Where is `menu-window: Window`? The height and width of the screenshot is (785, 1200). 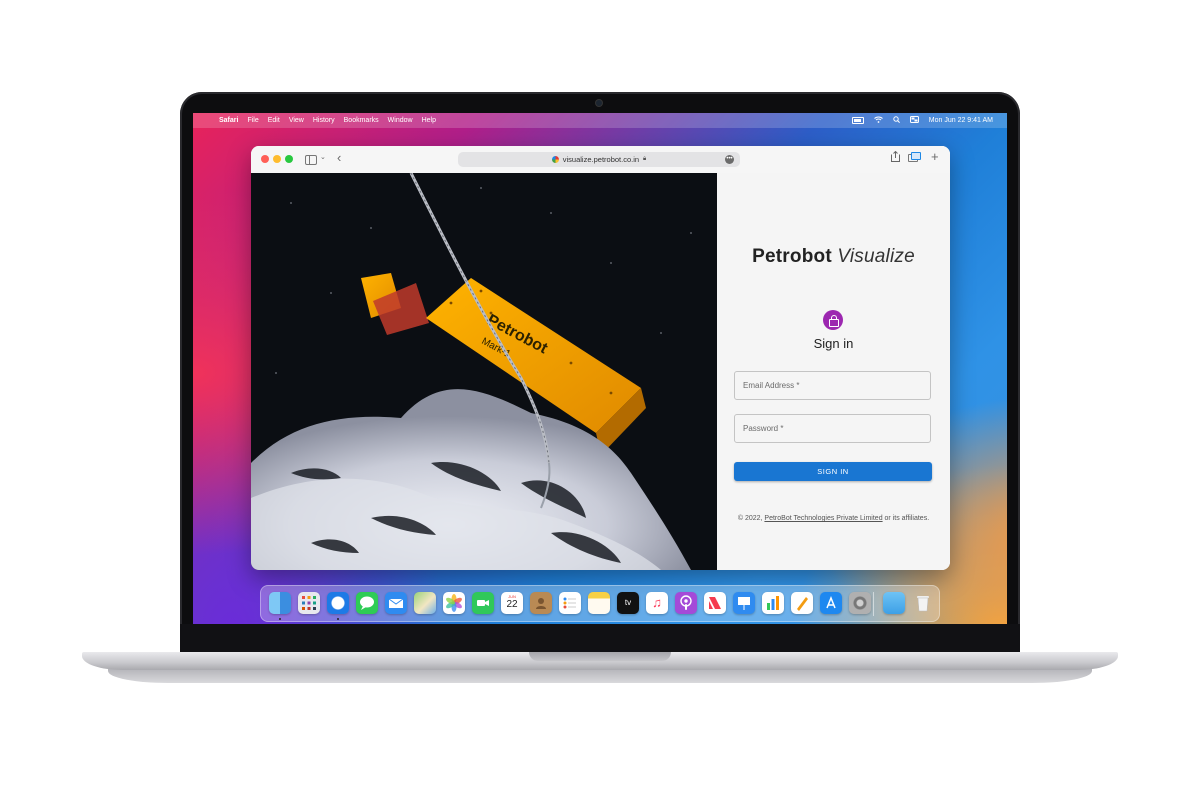 menu-window: Window is located at coordinates (400, 120).